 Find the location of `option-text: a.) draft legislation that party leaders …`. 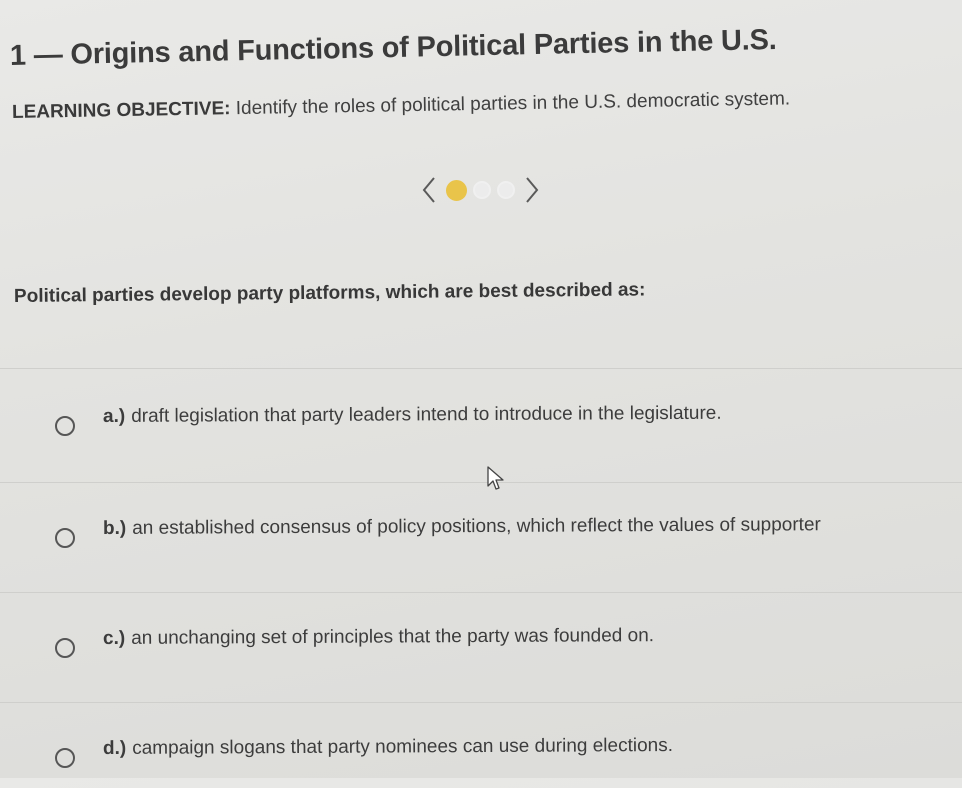

option-text: a.) draft legislation that party leaders … is located at coordinates (412, 415).